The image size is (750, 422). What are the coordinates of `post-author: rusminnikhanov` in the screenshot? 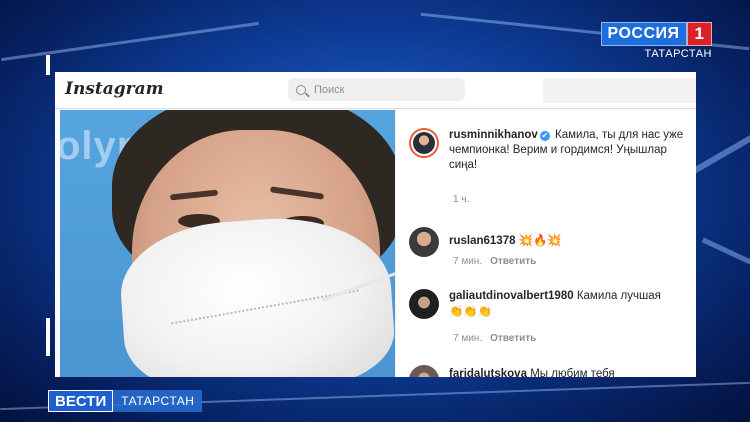 It's located at (493, 135).